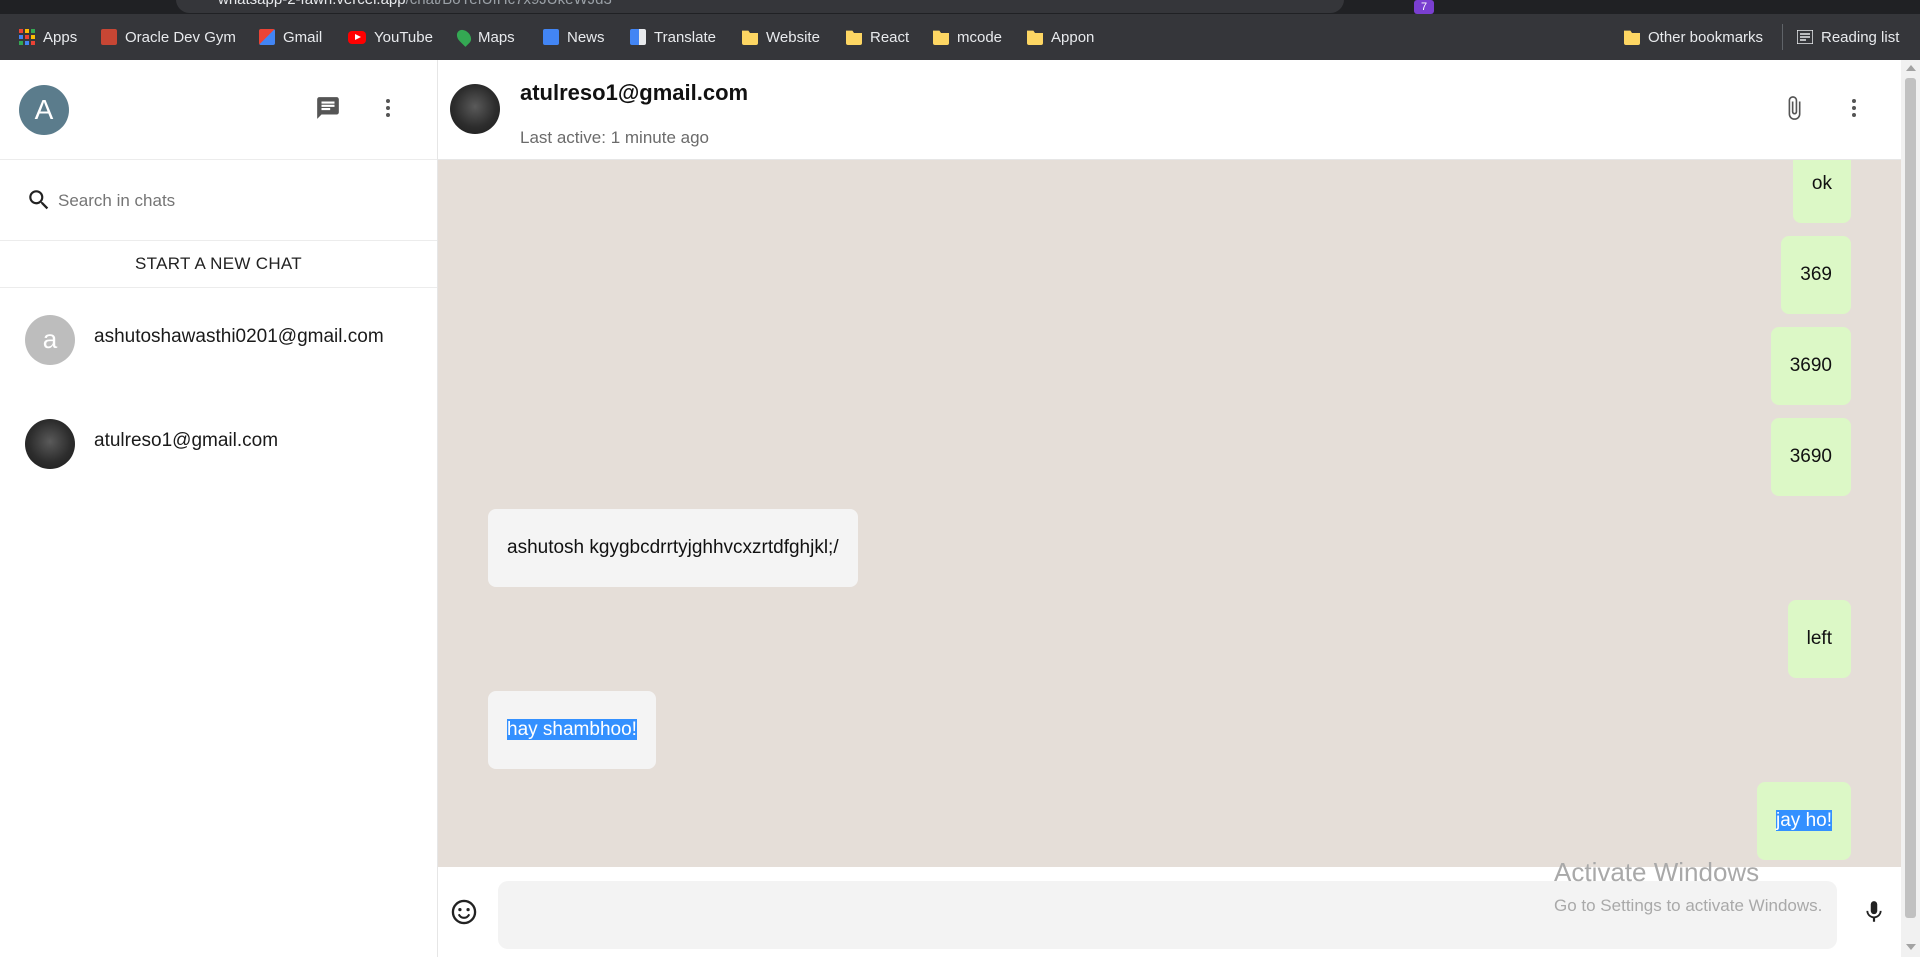  I want to click on message-bubble-incoming: ashutosh kgygbcdrrtyjghhvcxzrtdfghjkl;/, so click(673, 548).